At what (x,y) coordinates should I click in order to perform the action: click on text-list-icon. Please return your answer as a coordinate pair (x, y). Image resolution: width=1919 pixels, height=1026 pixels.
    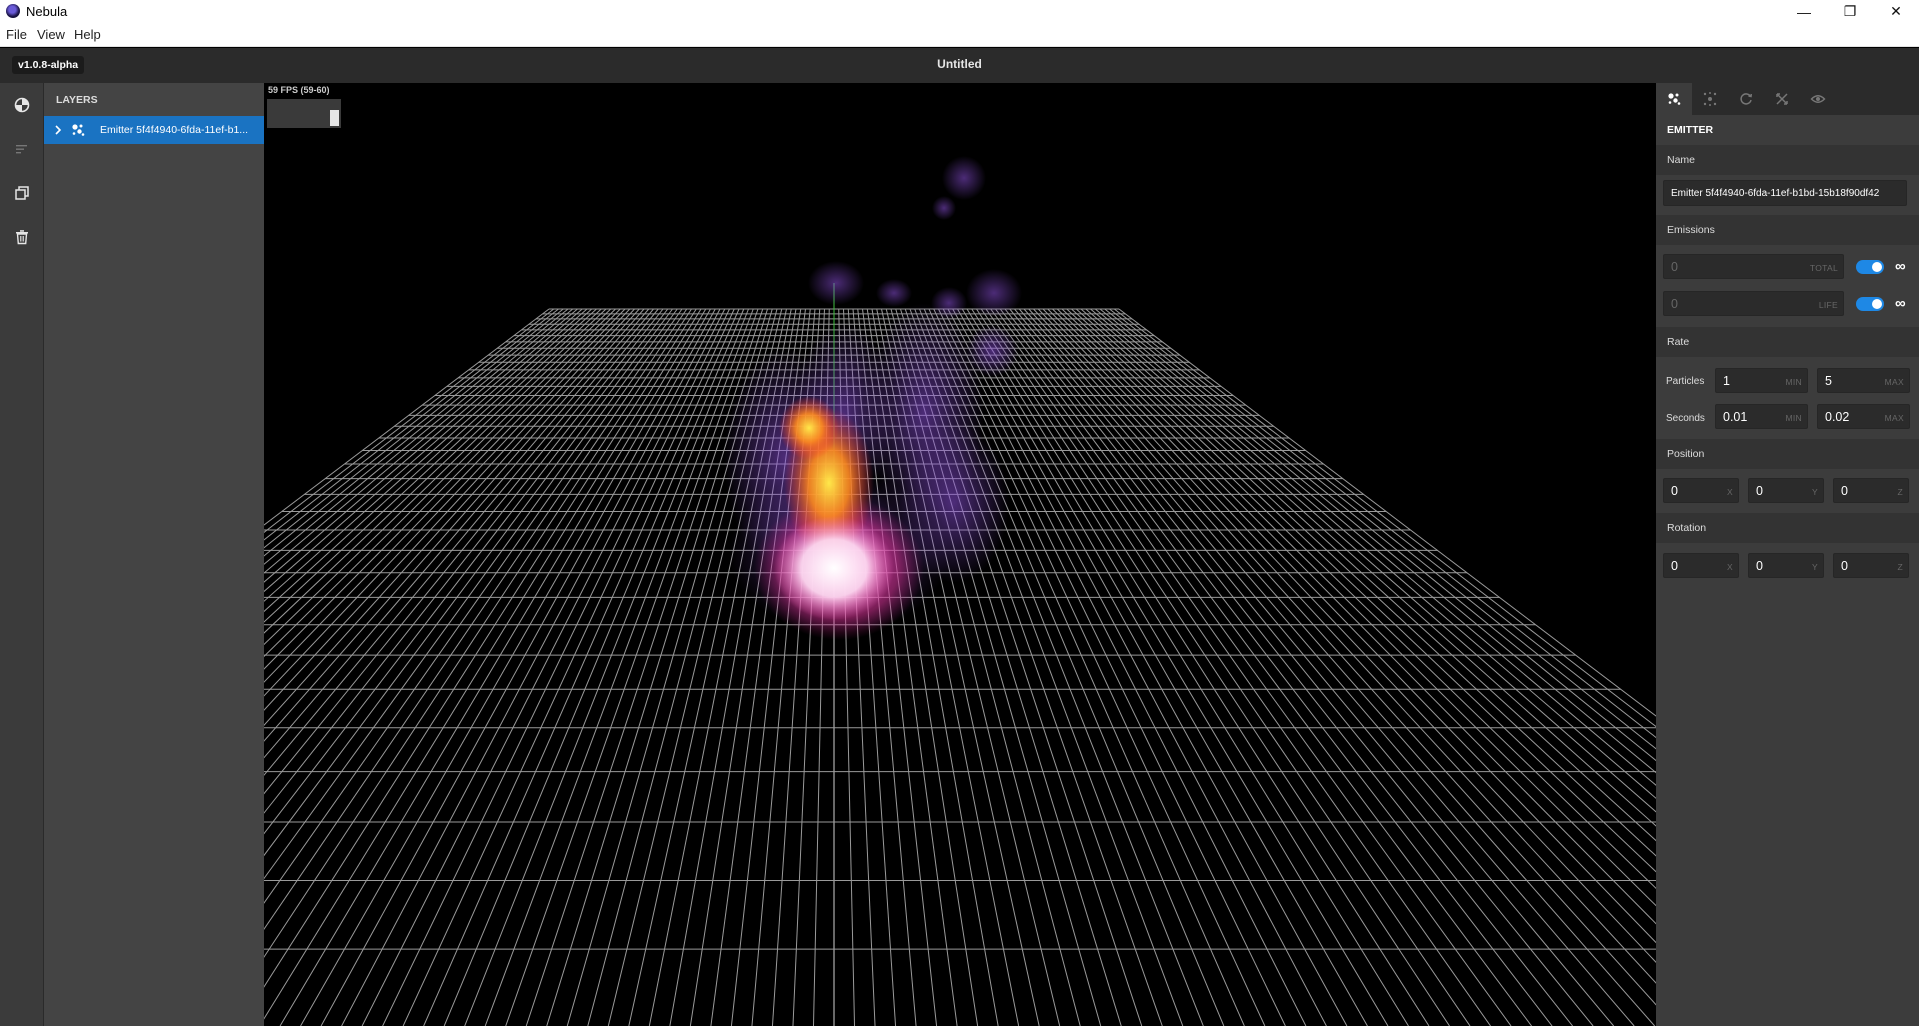
    Looking at the image, I should click on (21, 149).